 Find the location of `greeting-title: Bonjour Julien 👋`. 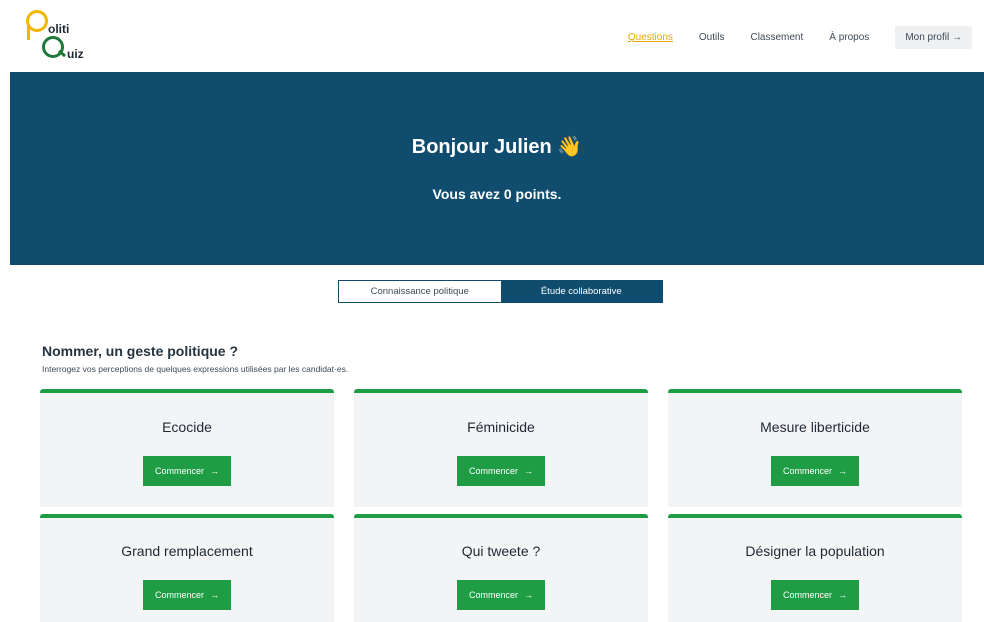

greeting-title: Bonjour Julien 👋 is located at coordinates (497, 147).